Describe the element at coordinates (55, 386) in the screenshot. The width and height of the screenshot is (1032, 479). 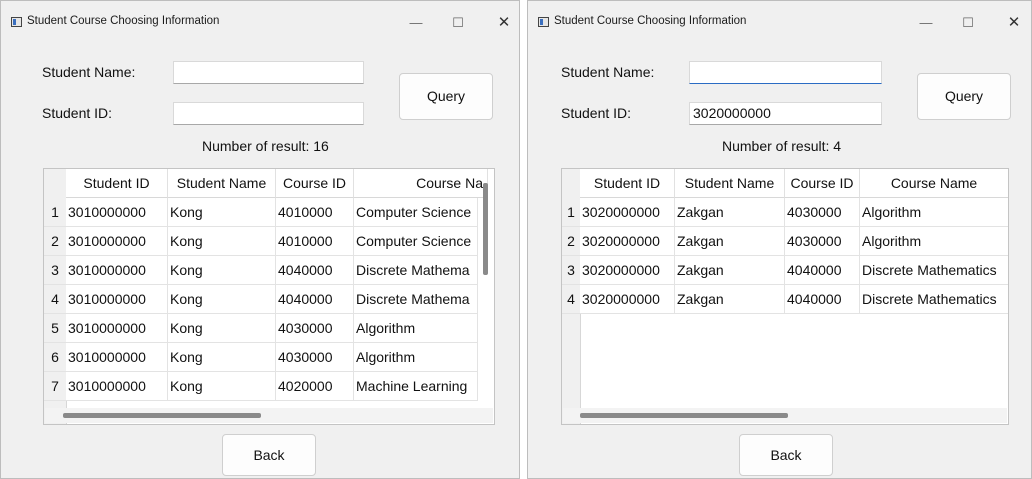
I see `row-number: 7` at that location.